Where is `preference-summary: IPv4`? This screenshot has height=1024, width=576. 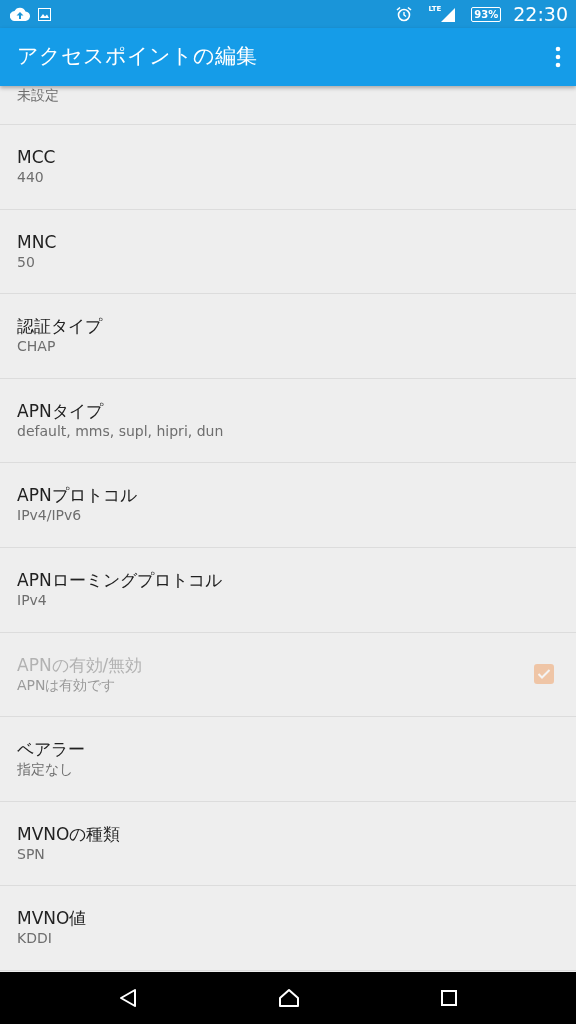 preference-summary: IPv4 is located at coordinates (32, 600).